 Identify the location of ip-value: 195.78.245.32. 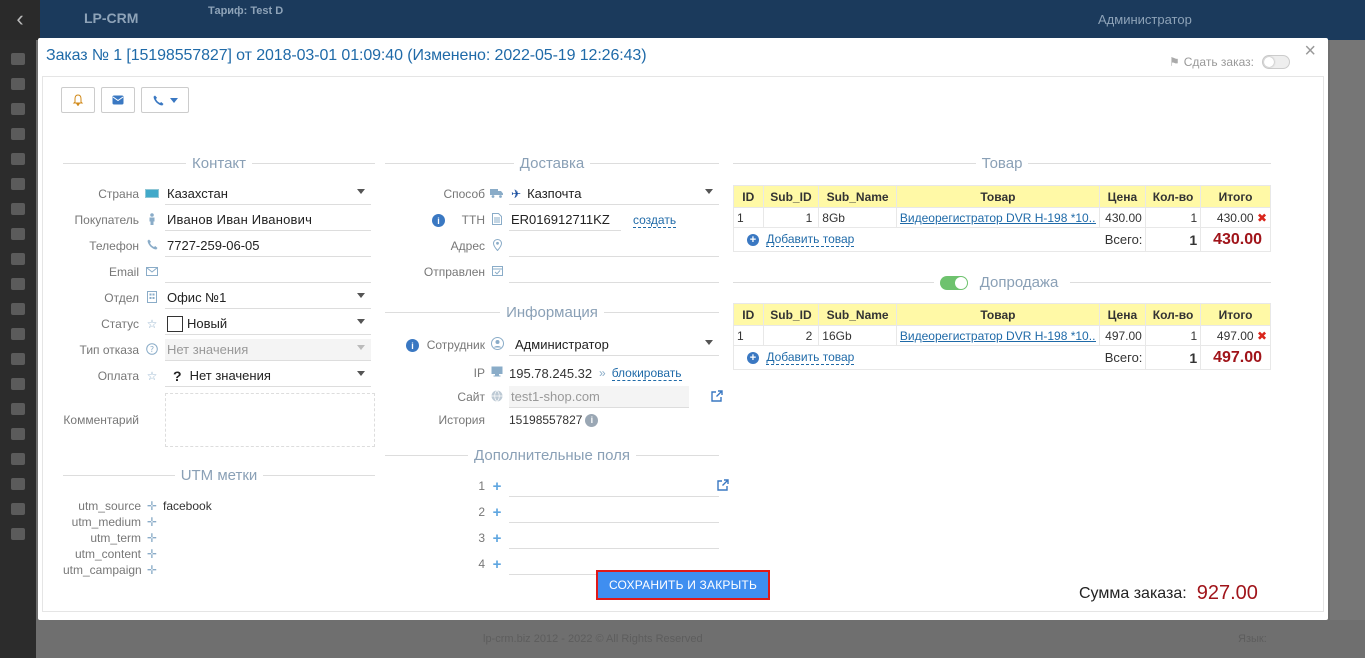
(551, 373).